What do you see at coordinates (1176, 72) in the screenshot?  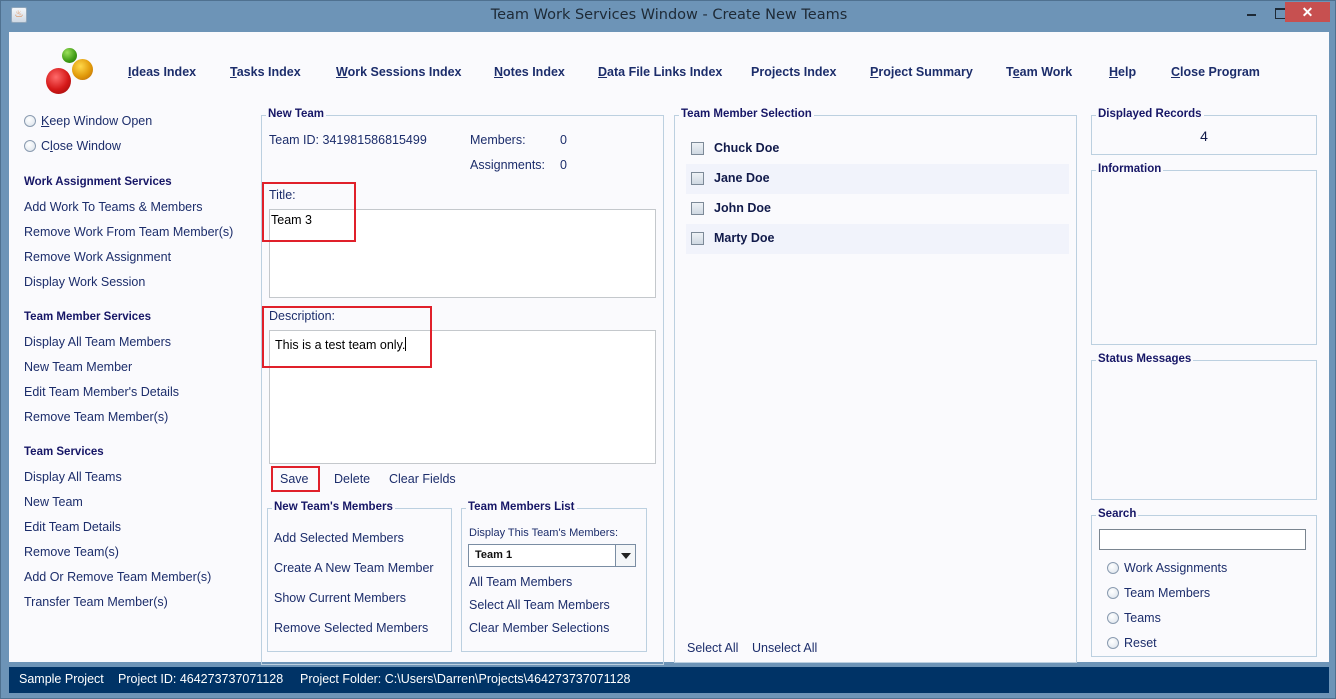 I see `mnemonic: C` at bounding box center [1176, 72].